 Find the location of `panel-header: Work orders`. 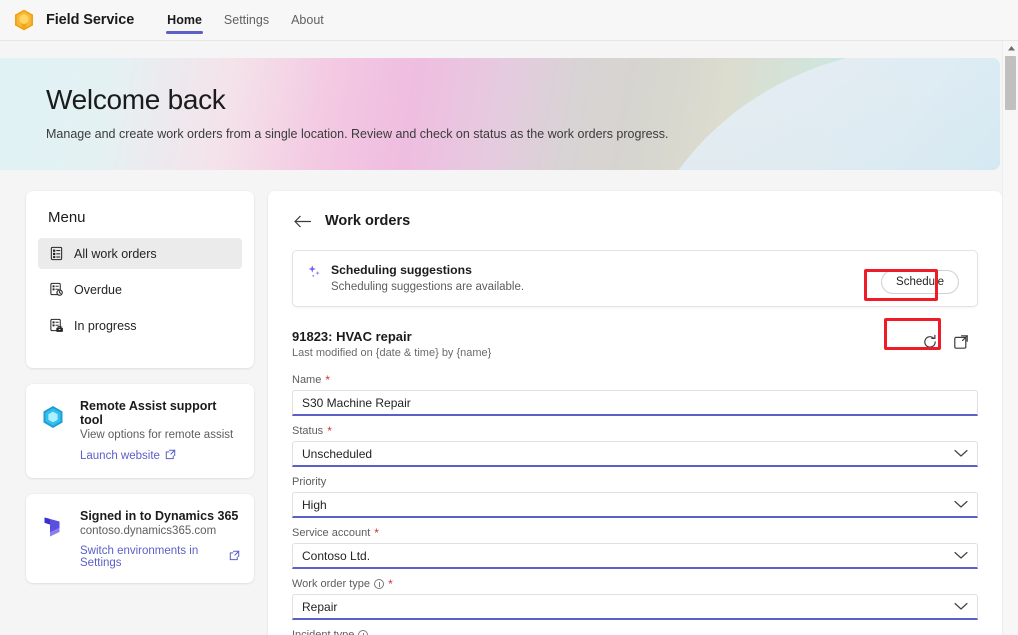

panel-header: Work orders is located at coordinates (635, 221).